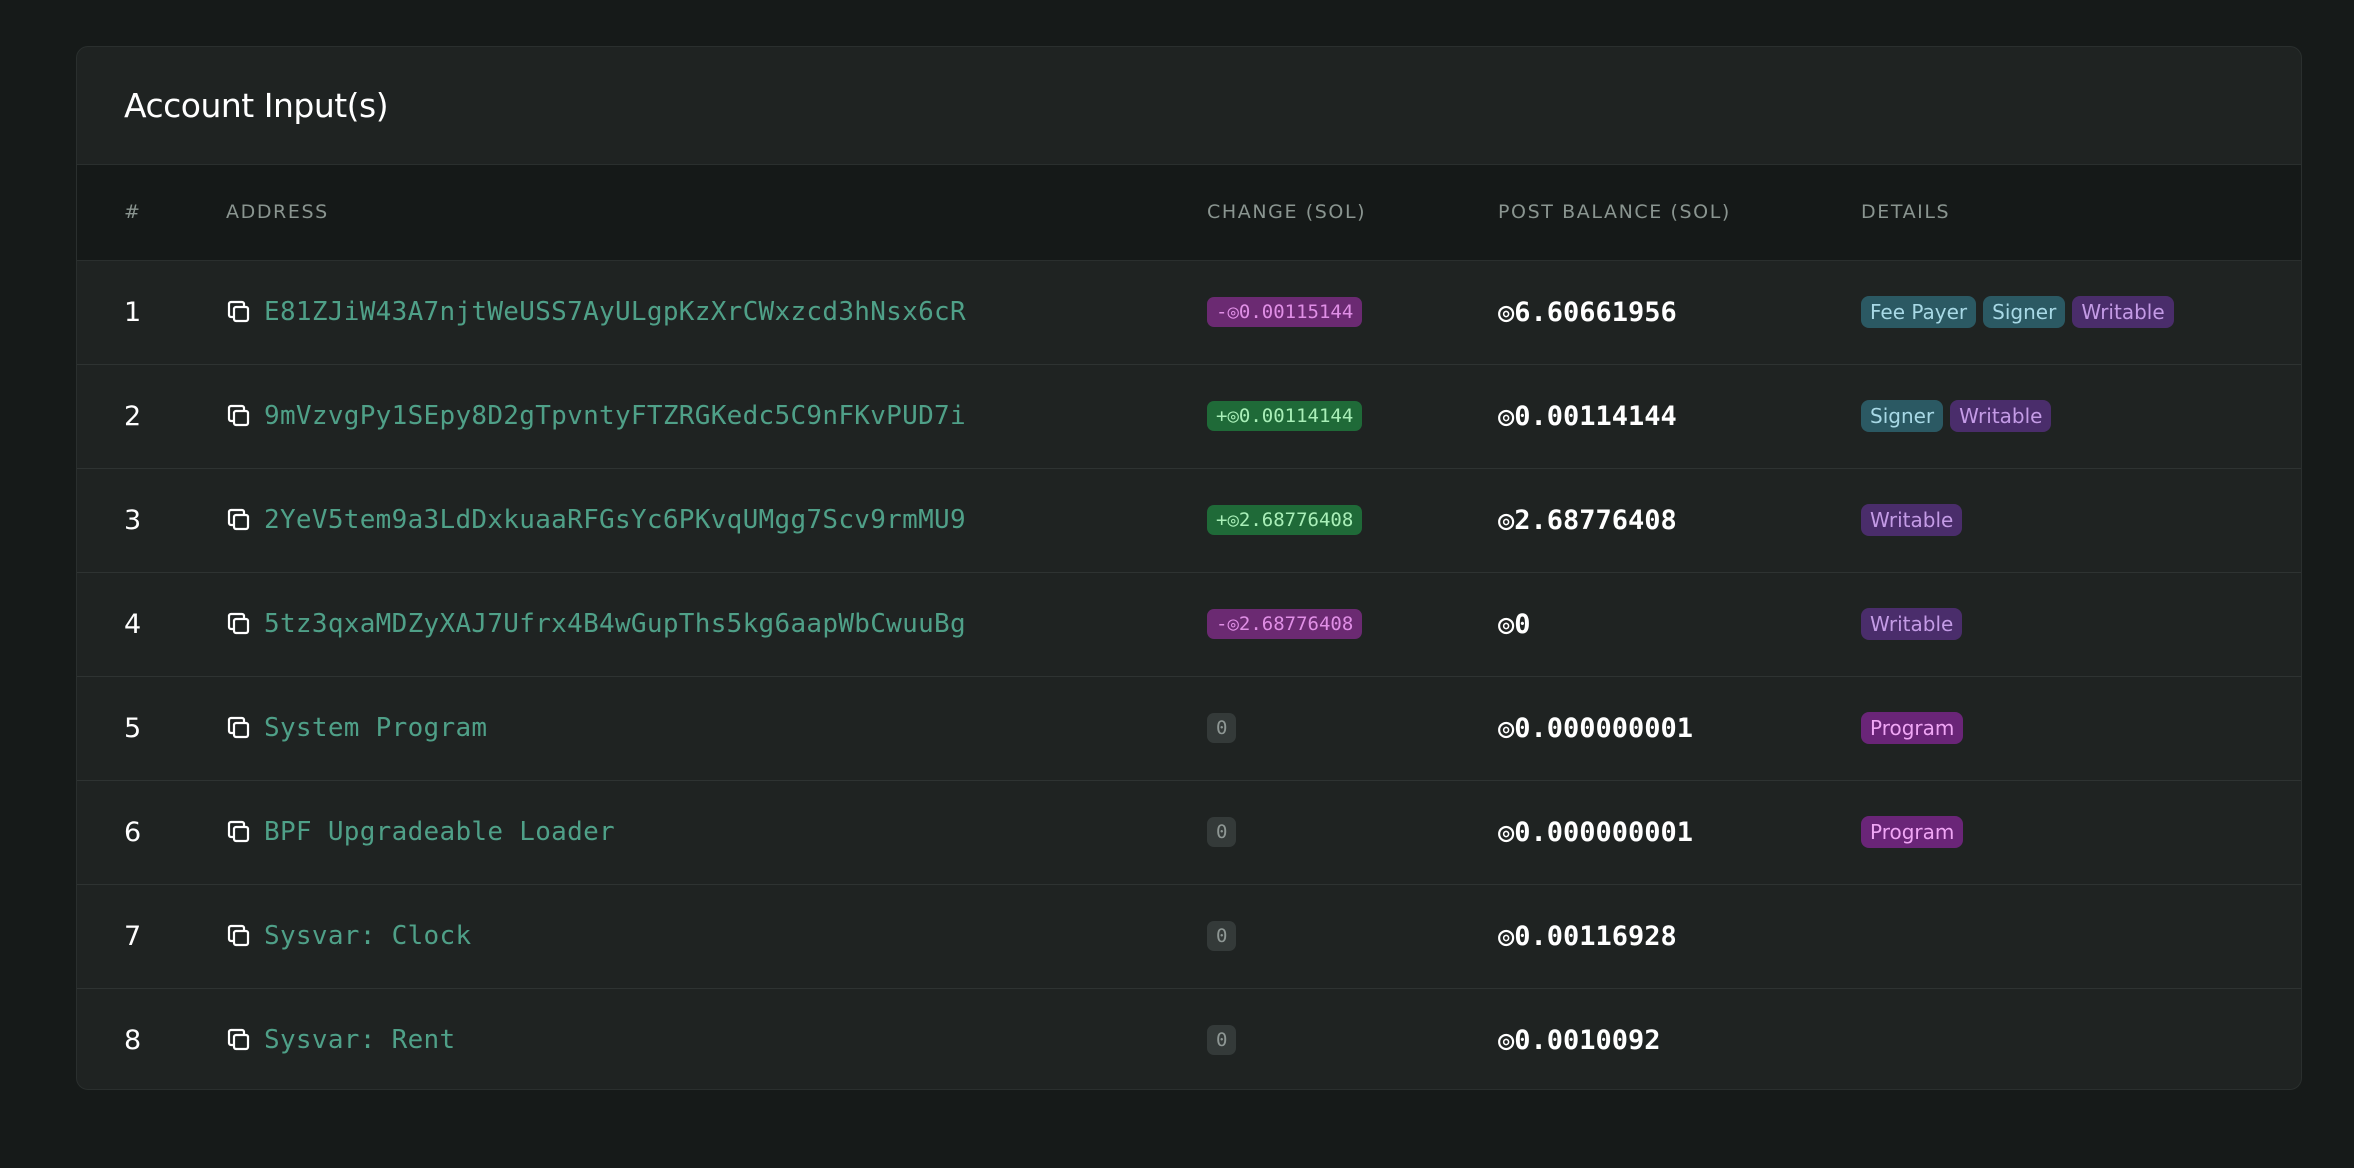 The width and height of the screenshot is (2354, 1168). Describe the element at coordinates (1679, 520) in the screenshot. I see `post-balance-cell: ◎2.68776408` at that location.